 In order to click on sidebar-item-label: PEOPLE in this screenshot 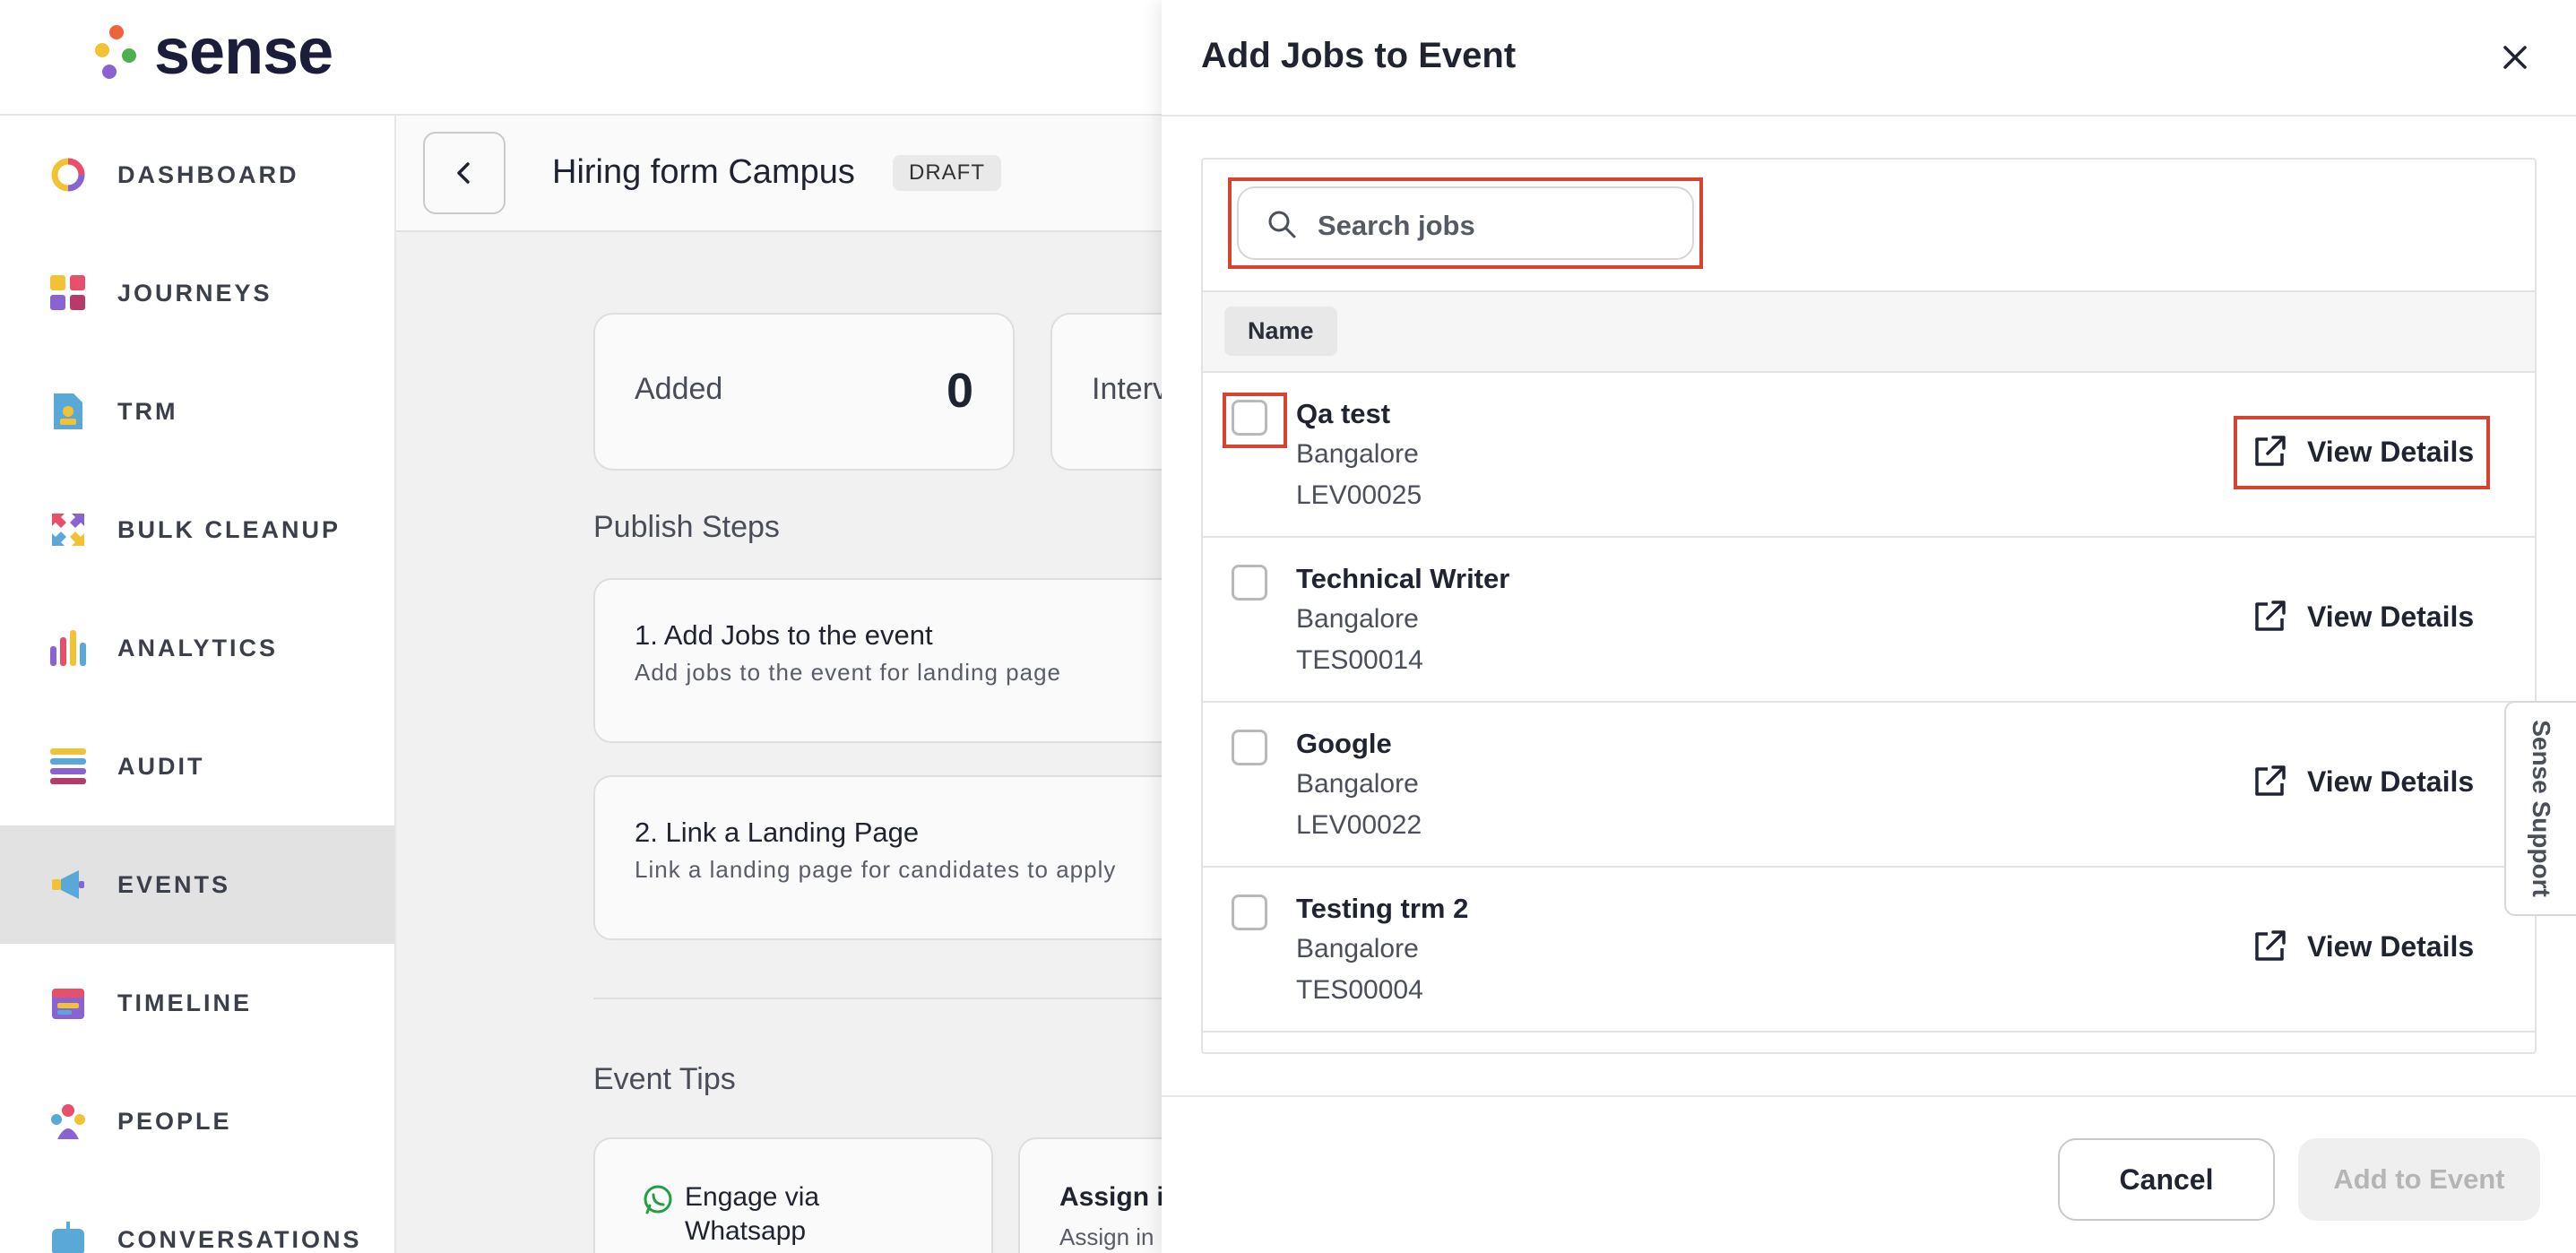, I will do `click(174, 1121)`.